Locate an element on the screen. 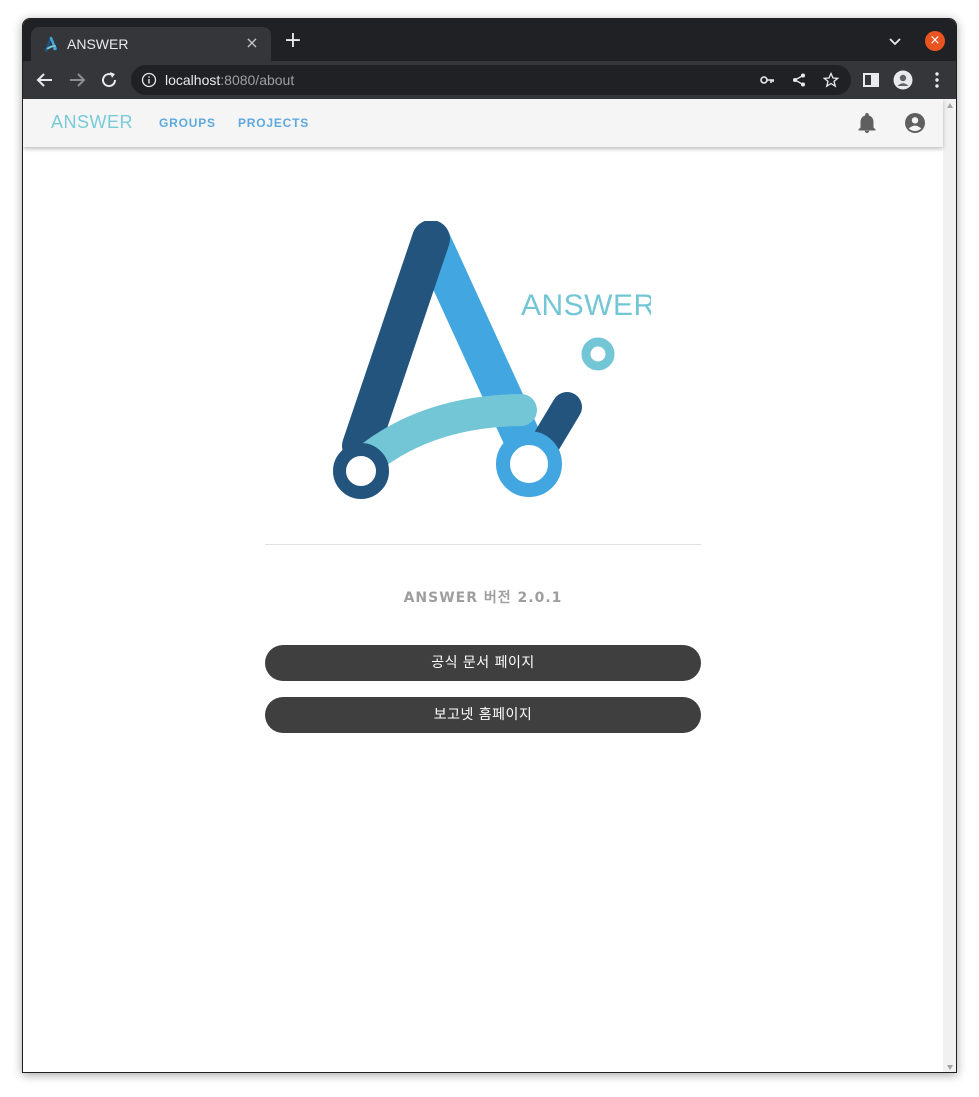 The height and width of the screenshot is (1097, 979). scroll-up-arrow-icon is located at coordinates (950, 105).